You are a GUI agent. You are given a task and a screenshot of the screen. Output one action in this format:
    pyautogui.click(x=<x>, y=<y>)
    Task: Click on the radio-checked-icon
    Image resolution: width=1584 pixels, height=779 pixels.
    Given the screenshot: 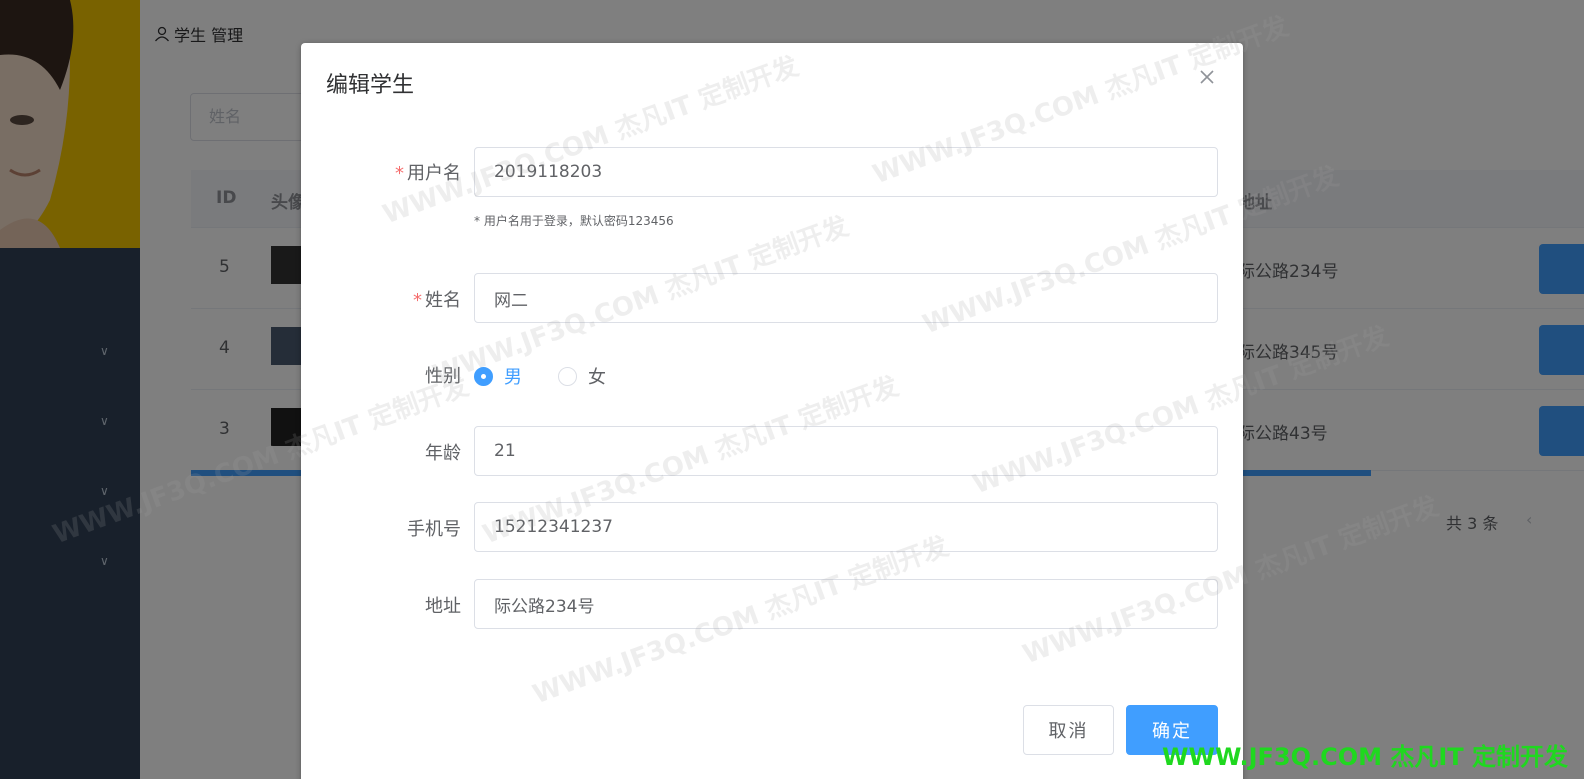 What is the action you would take?
    pyautogui.click(x=483, y=376)
    